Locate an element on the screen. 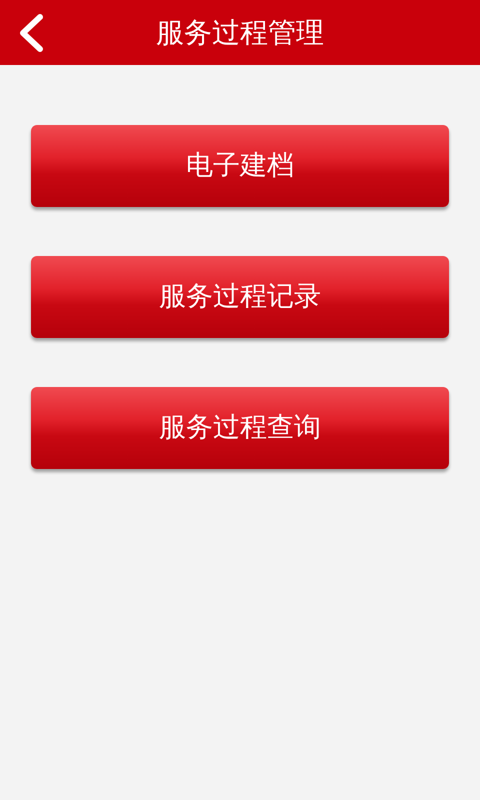 This screenshot has height=800, width=480. menu-button: 服务过程记录 is located at coordinates (240, 297).